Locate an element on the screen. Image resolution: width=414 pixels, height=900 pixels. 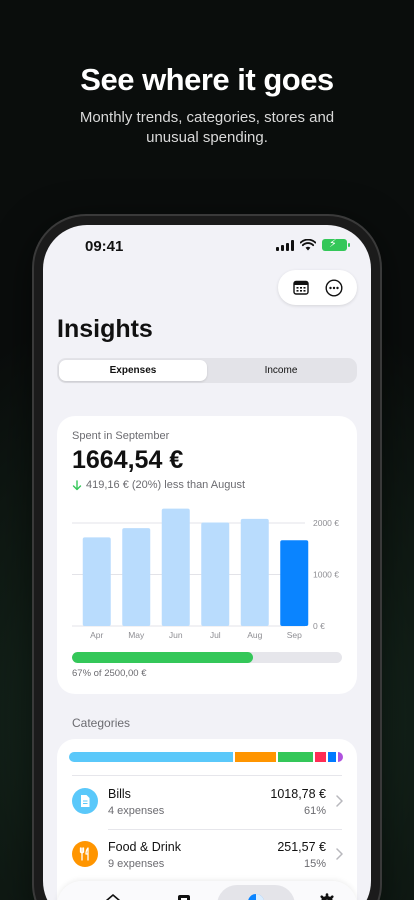
segmented-control: Expenses Income is located at coordinates (207, 370).